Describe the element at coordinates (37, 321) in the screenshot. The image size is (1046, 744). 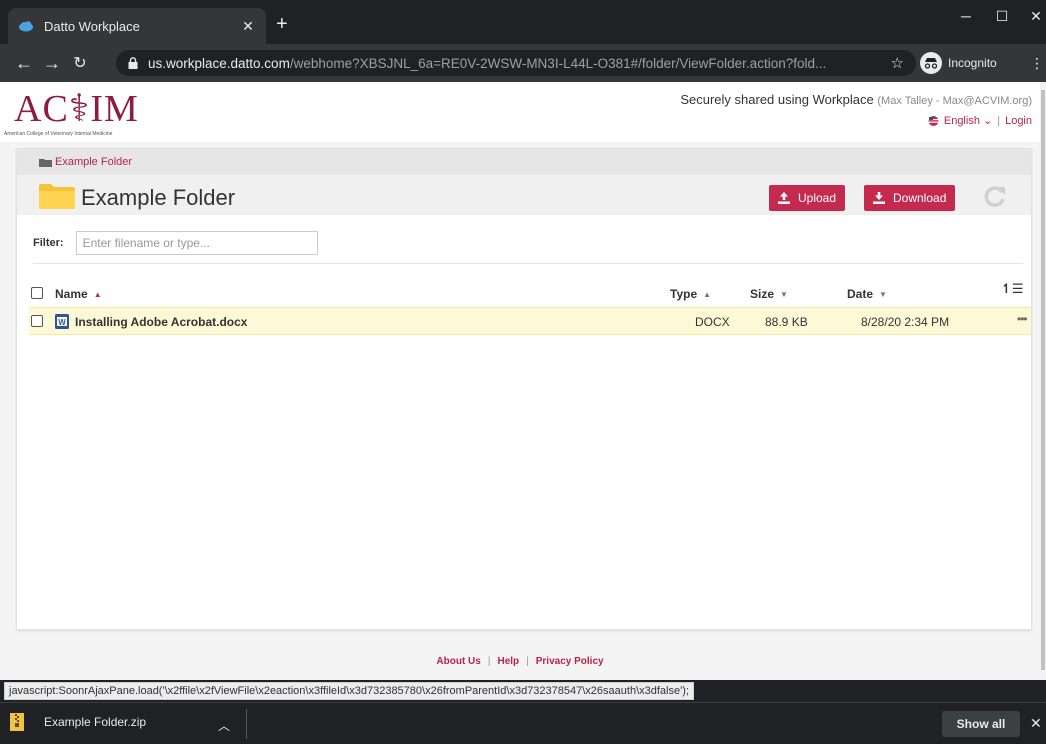
I see `row-checkbox` at that location.